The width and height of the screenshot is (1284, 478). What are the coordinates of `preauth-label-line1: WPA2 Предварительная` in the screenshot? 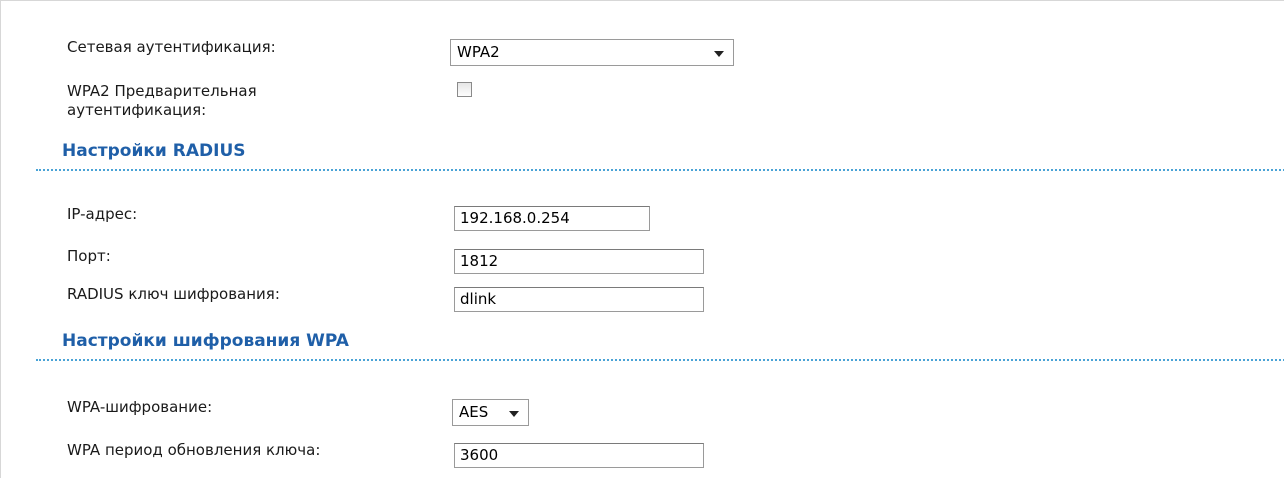 It's located at (162, 91).